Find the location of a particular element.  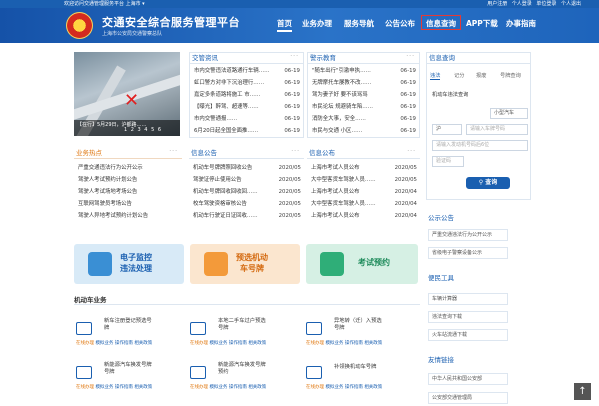

tab-score: 记分 is located at coordinates (459, 75).